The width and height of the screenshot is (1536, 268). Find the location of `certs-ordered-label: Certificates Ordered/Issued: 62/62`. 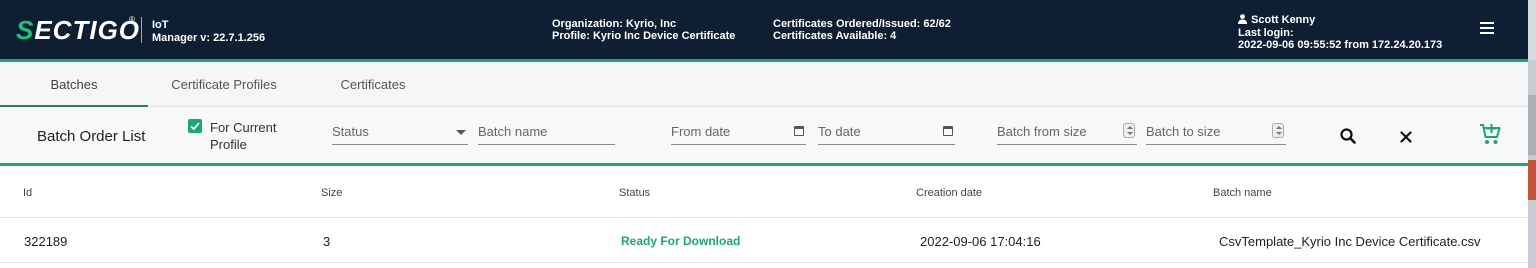

certs-ordered-label: Certificates Ordered/Issued: 62/62 is located at coordinates (862, 24).